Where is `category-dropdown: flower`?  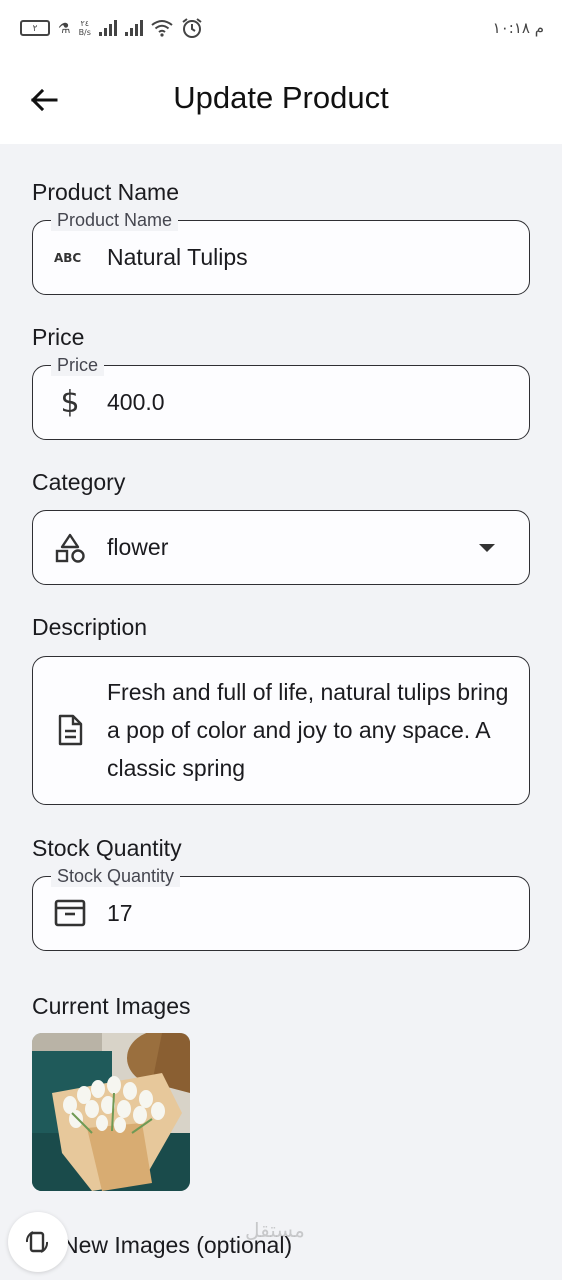 category-dropdown: flower is located at coordinates (281, 547).